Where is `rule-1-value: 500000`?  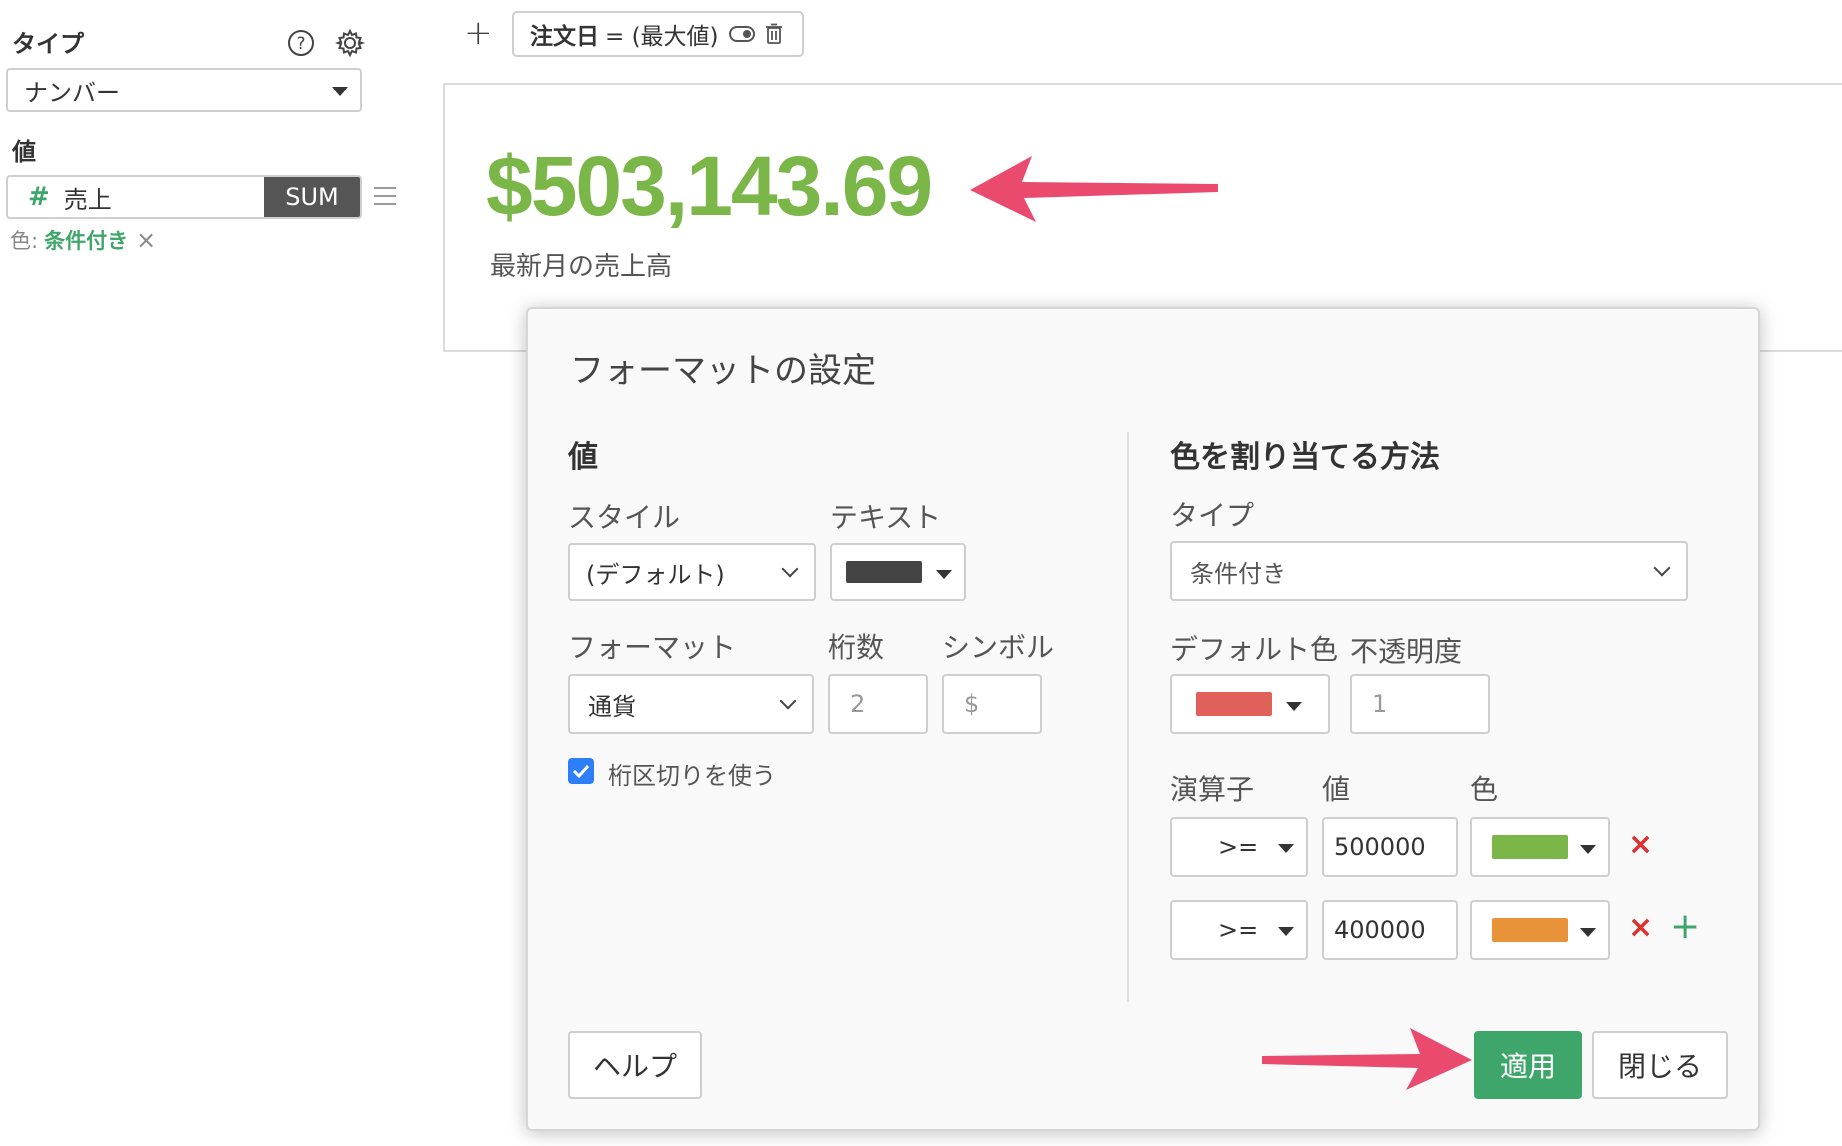 rule-1-value: 500000 is located at coordinates (1380, 847).